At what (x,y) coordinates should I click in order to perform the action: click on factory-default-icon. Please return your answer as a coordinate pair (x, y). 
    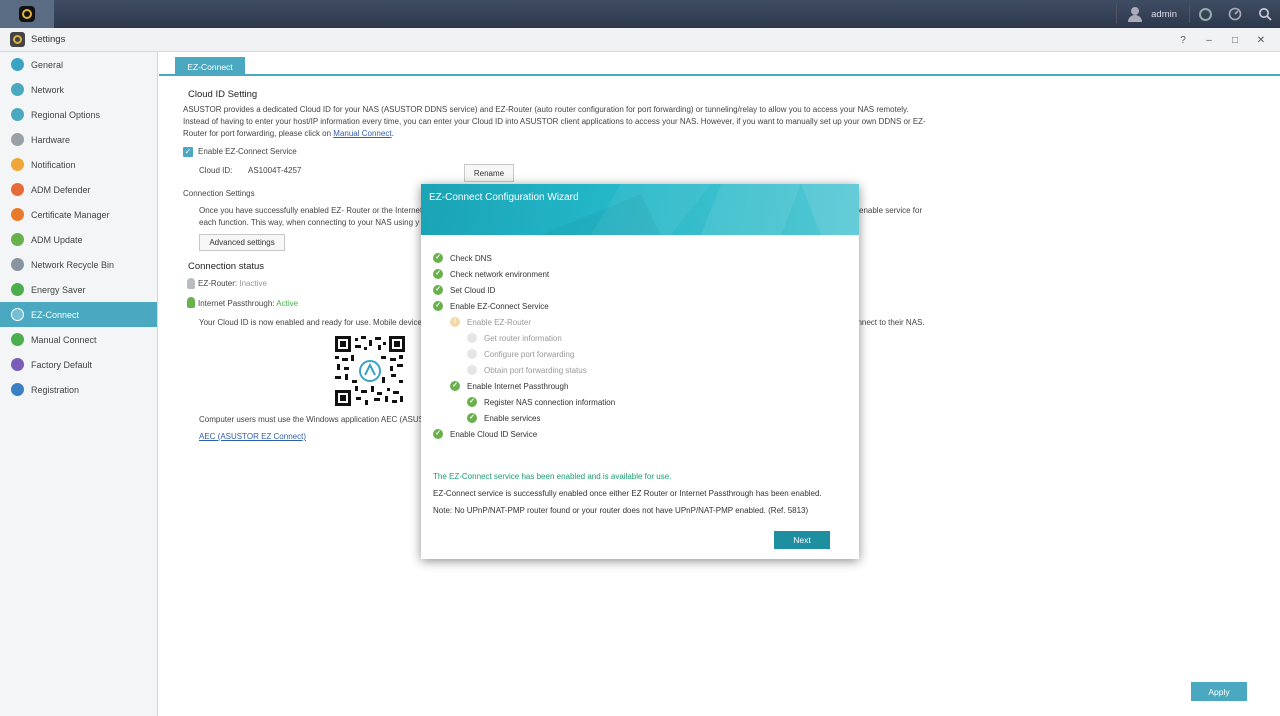
    Looking at the image, I should click on (17, 364).